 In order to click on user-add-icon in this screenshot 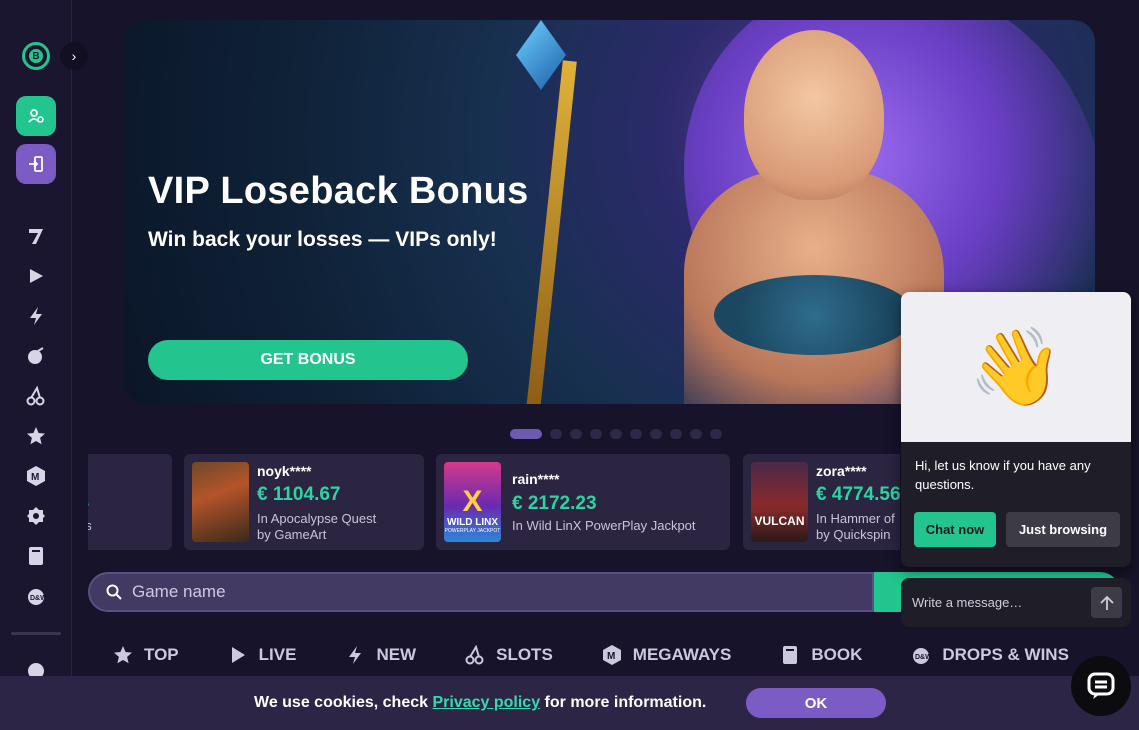, I will do `click(36, 116)`.